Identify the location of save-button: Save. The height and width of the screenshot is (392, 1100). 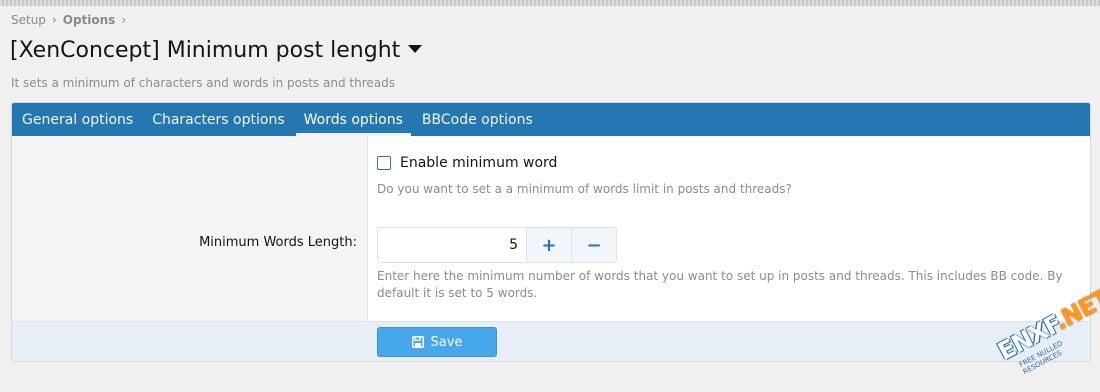
(437, 342).